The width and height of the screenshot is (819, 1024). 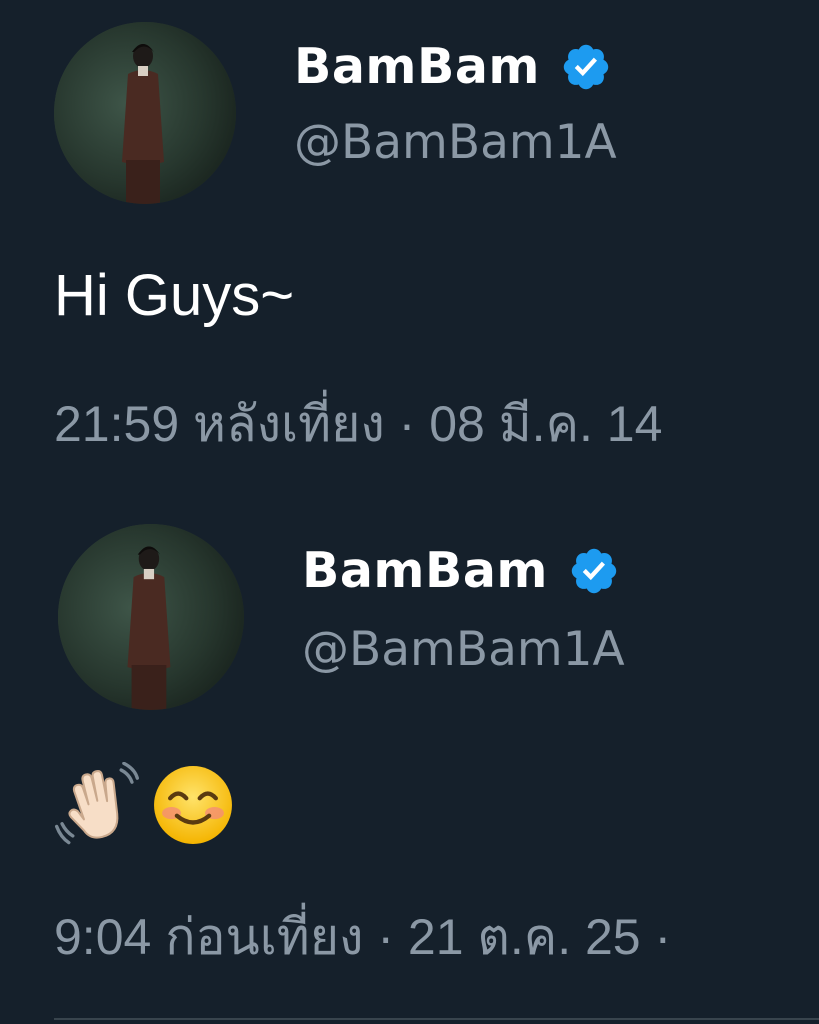 What do you see at coordinates (358, 424) in the screenshot?
I see `tweet-timestamp: 21:59 หลังเที่ยง · 08 มี.ค. 14` at bounding box center [358, 424].